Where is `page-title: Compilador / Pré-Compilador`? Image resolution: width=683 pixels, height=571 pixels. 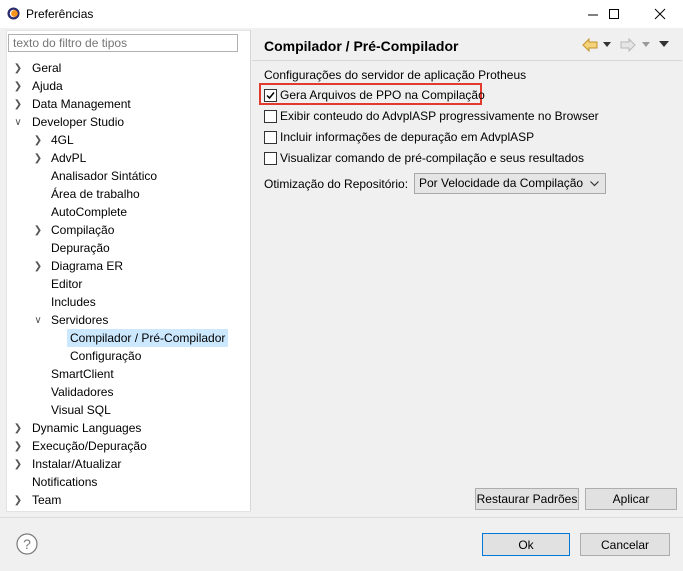 page-title: Compilador / Pré-Compilador is located at coordinates (361, 46).